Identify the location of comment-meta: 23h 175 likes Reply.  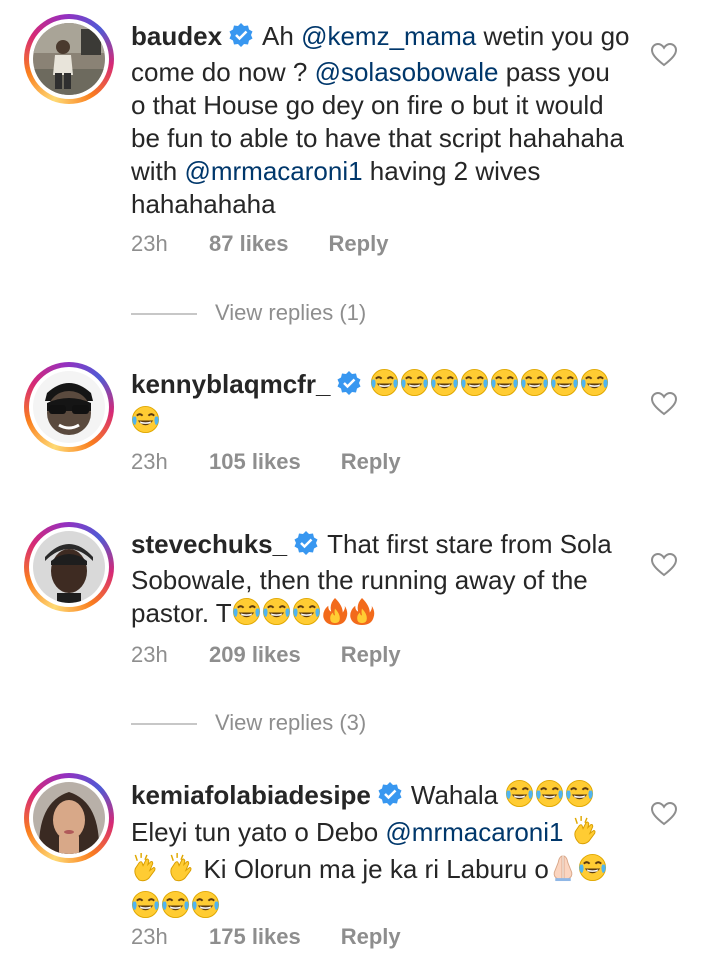
(266, 937).